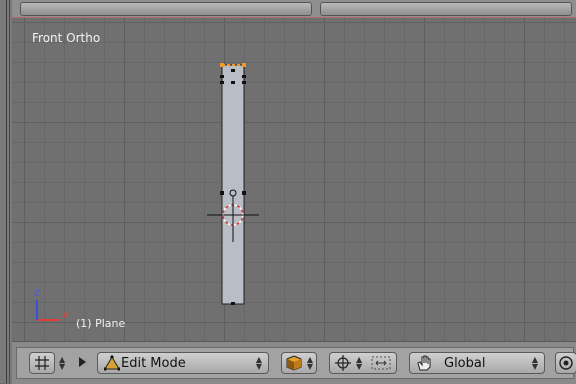  Describe the element at coordinates (424, 363) in the screenshot. I see `hand-icon` at that location.